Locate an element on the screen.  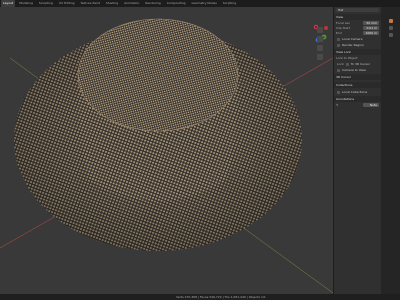
section-annotations: Annotations is located at coordinates (357, 99).